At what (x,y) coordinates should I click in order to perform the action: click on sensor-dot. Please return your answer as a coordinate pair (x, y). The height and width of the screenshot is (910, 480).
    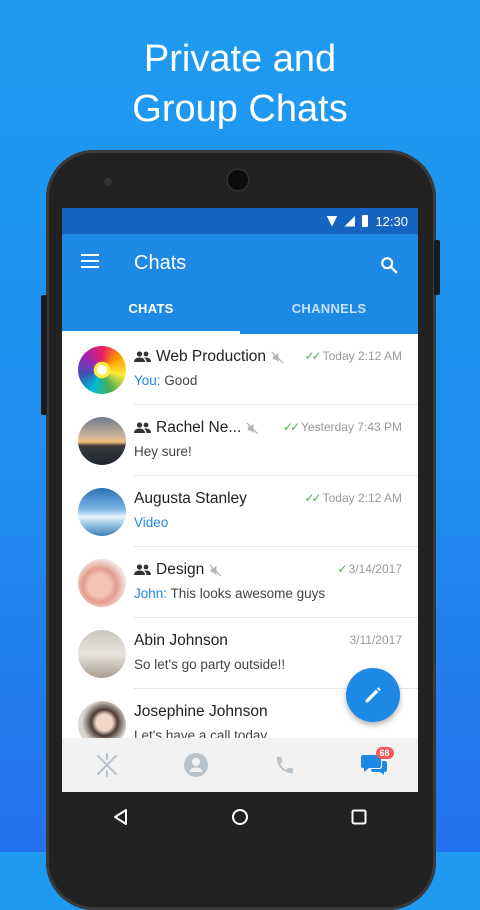
    Looking at the image, I should click on (108, 182).